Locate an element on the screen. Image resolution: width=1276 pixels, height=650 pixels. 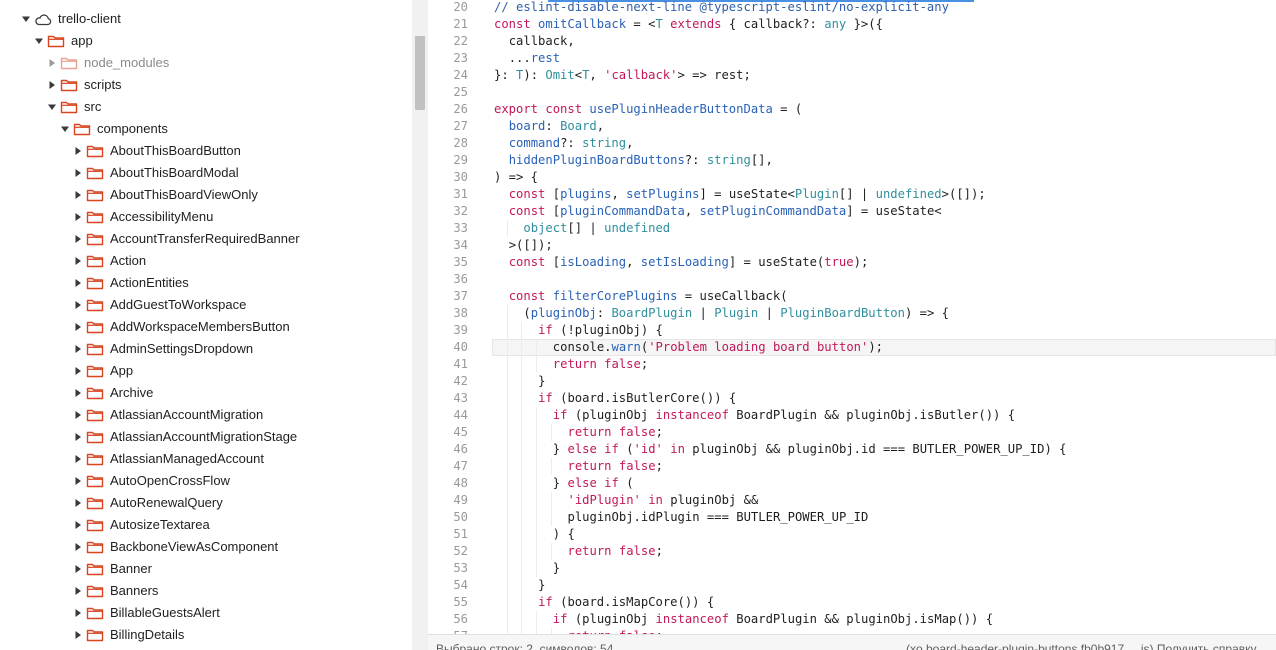
code-line: 27 board: Board, is located at coordinates (852, 126).